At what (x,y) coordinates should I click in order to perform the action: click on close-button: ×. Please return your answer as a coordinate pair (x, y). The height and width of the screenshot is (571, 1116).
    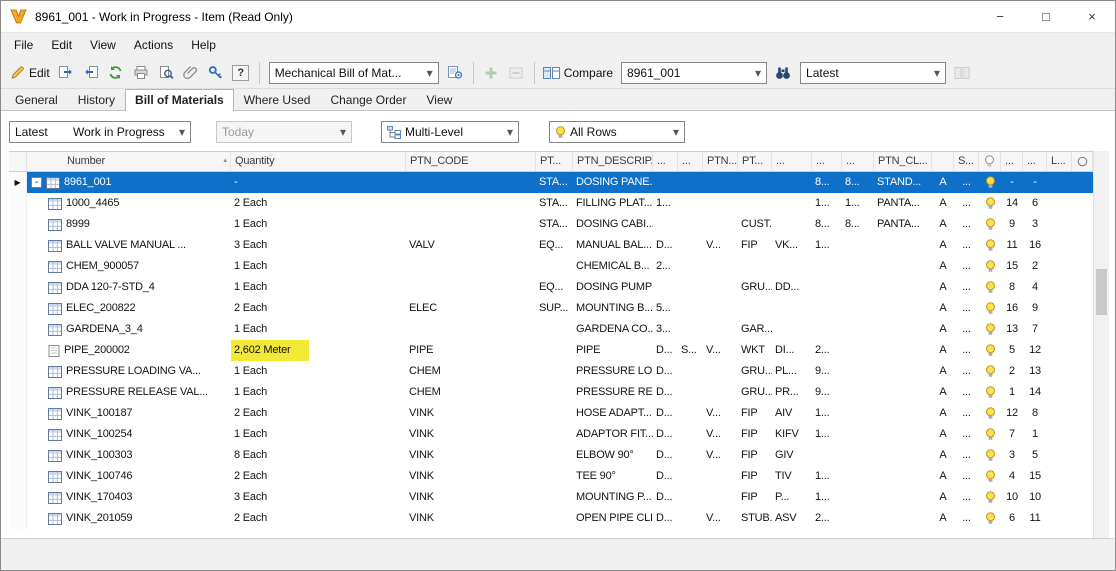
    Looking at the image, I should click on (1092, 17).